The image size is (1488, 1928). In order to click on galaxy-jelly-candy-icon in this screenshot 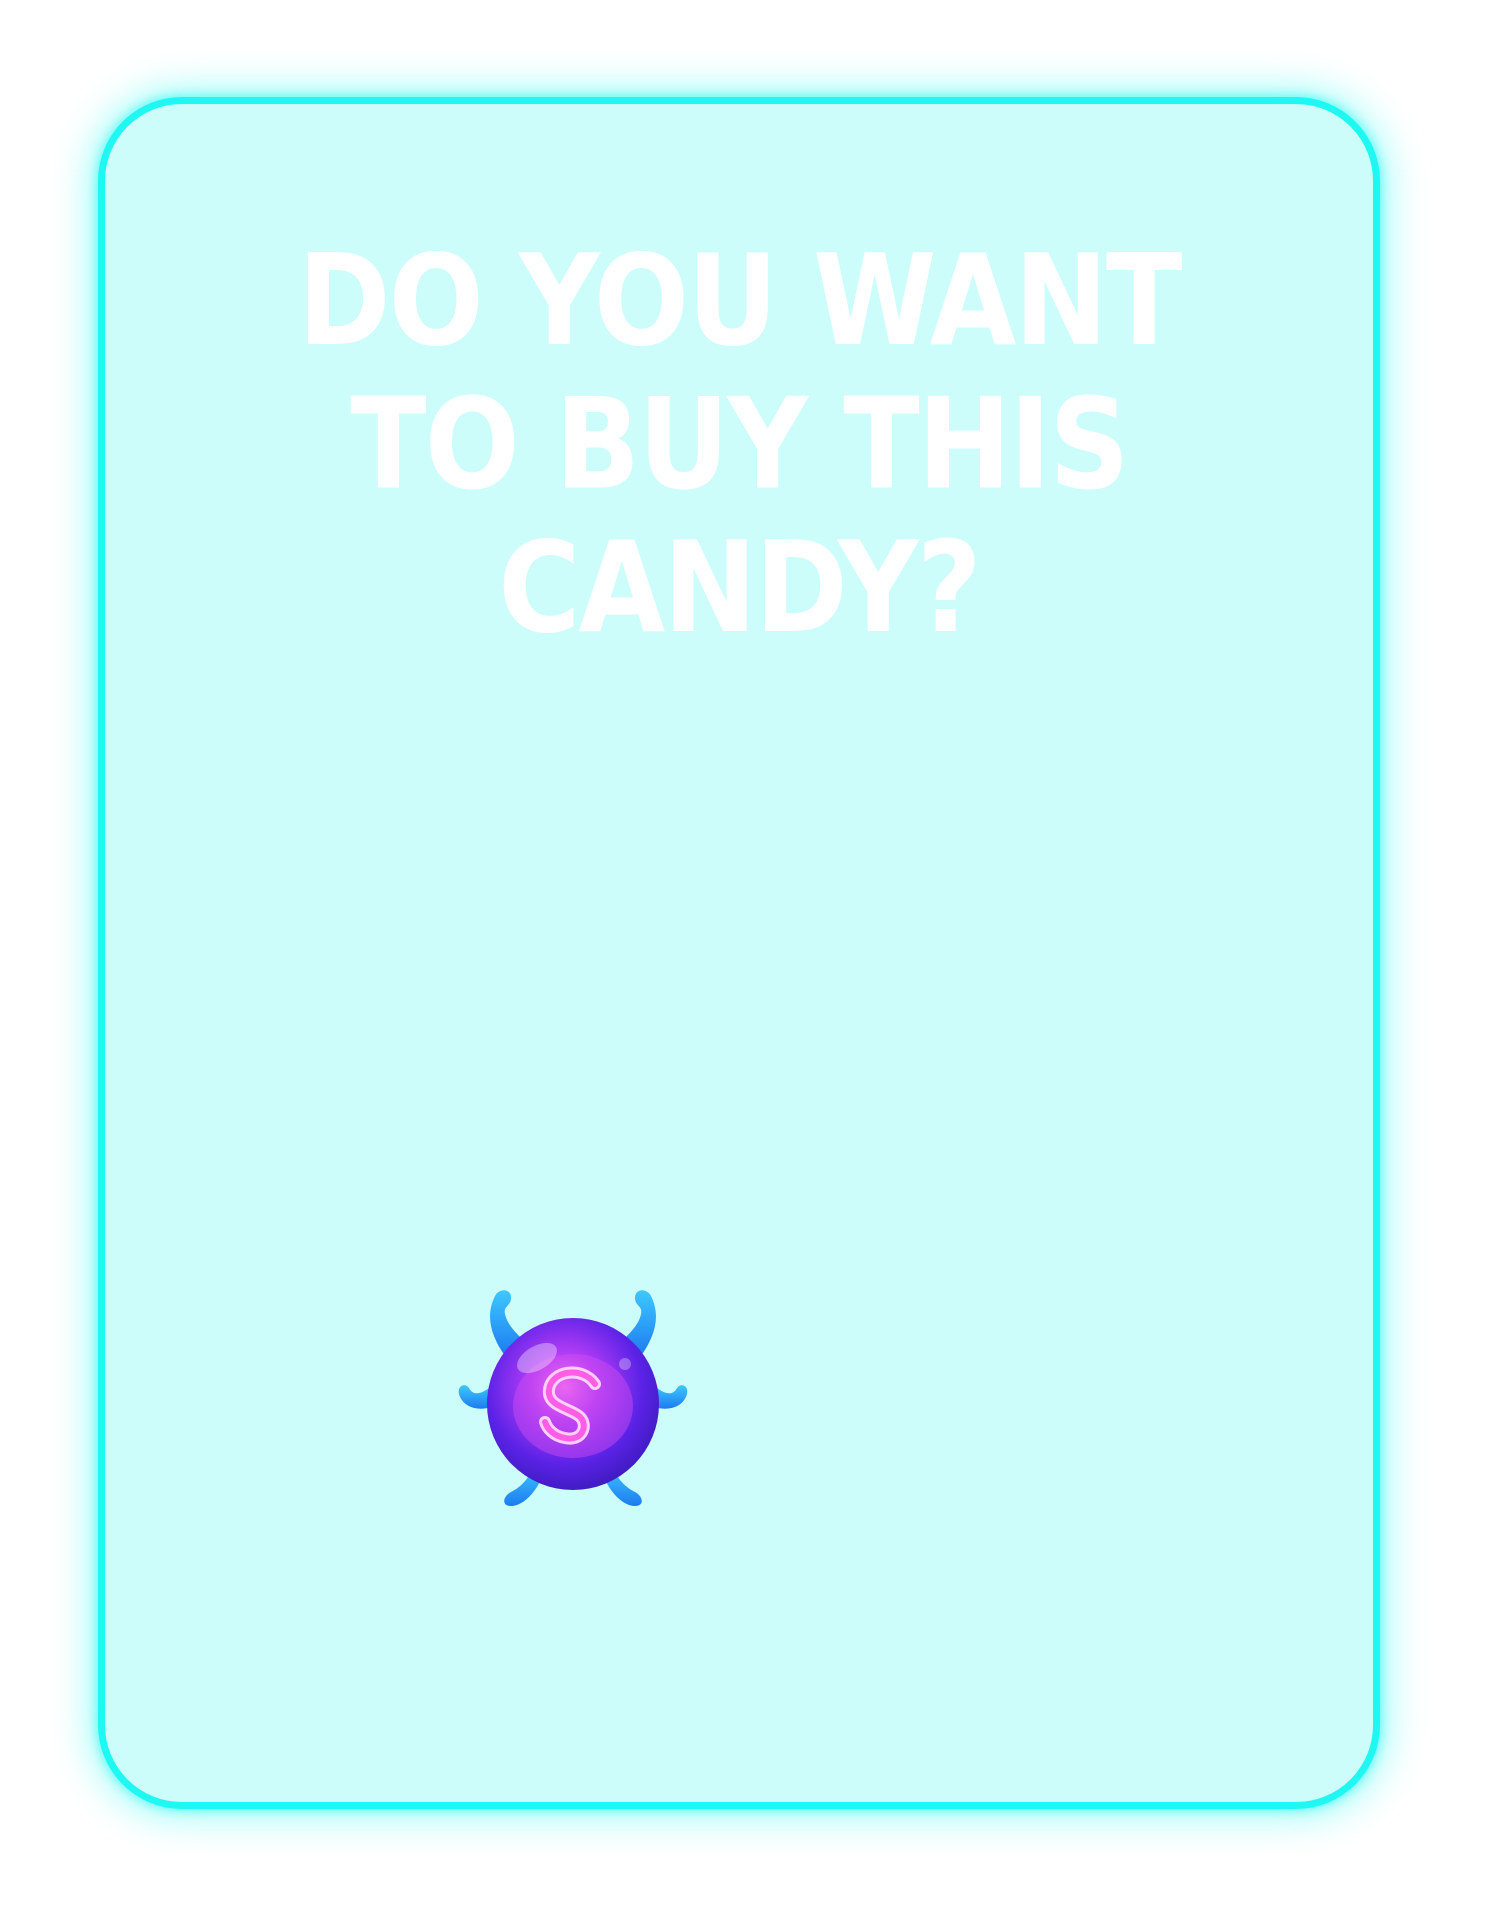, I will do `click(573, 1396)`.